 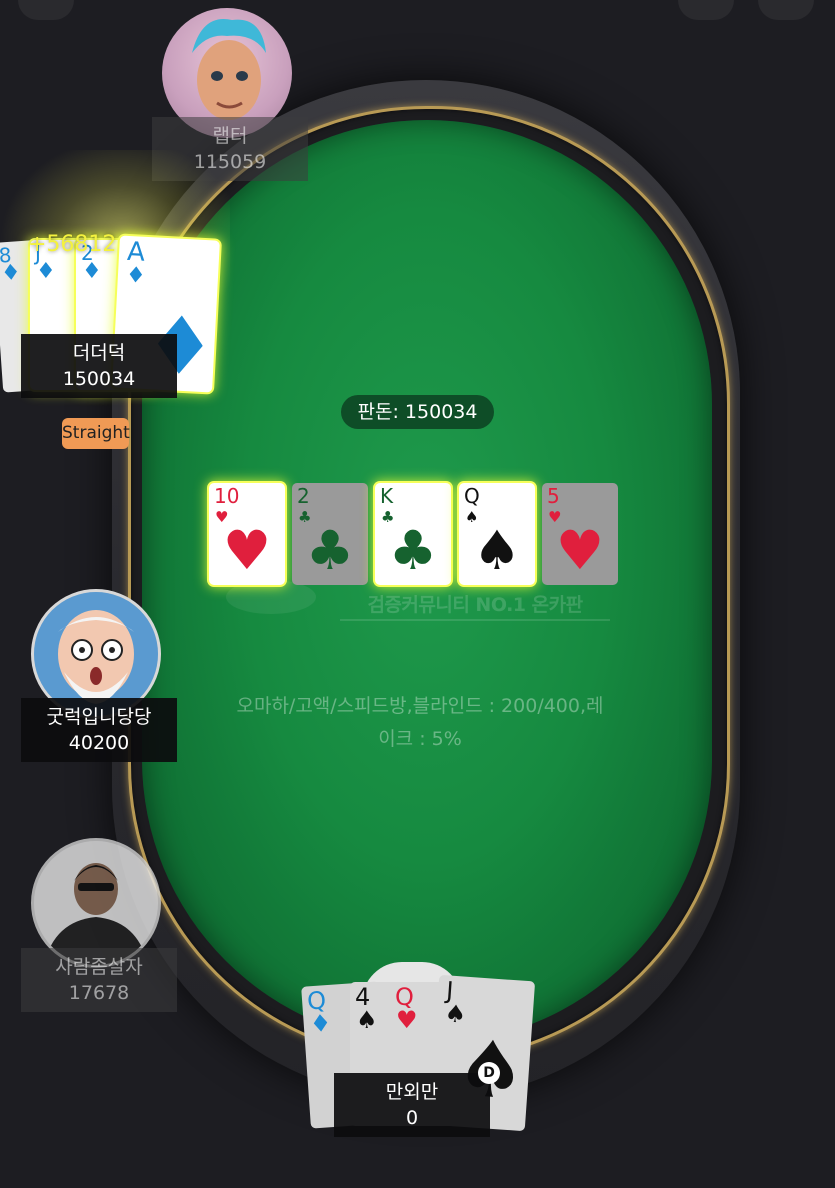 I want to click on pot-amount: 판돈: 150034, so click(x=417, y=412).